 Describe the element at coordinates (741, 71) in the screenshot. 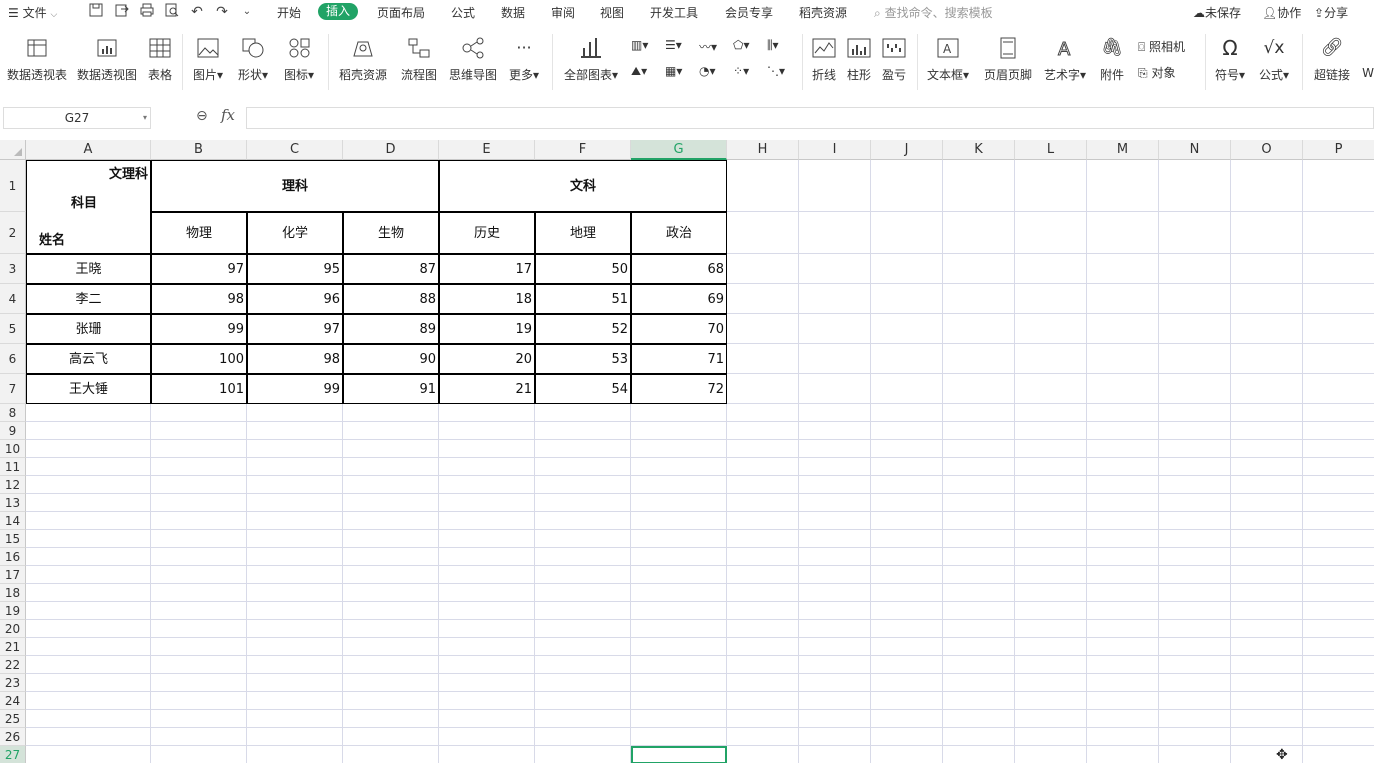

I see `scatter-chart-dropdown: ⁘▾` at that location.